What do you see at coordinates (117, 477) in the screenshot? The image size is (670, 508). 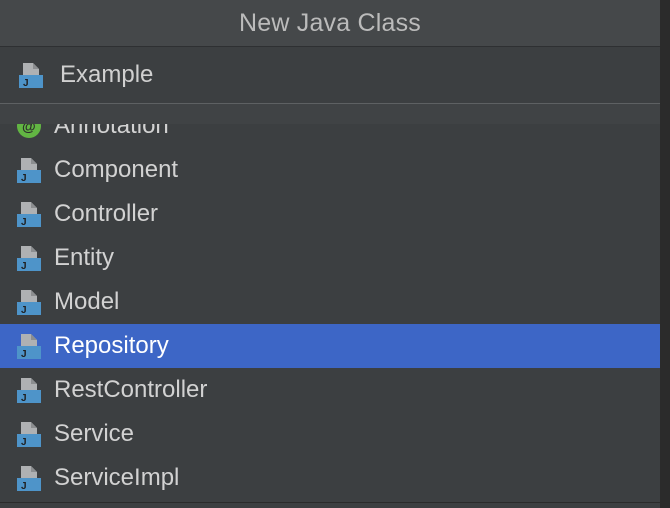 I see `list-item-label: ServiceImpl` at bounding box center [117, 477].